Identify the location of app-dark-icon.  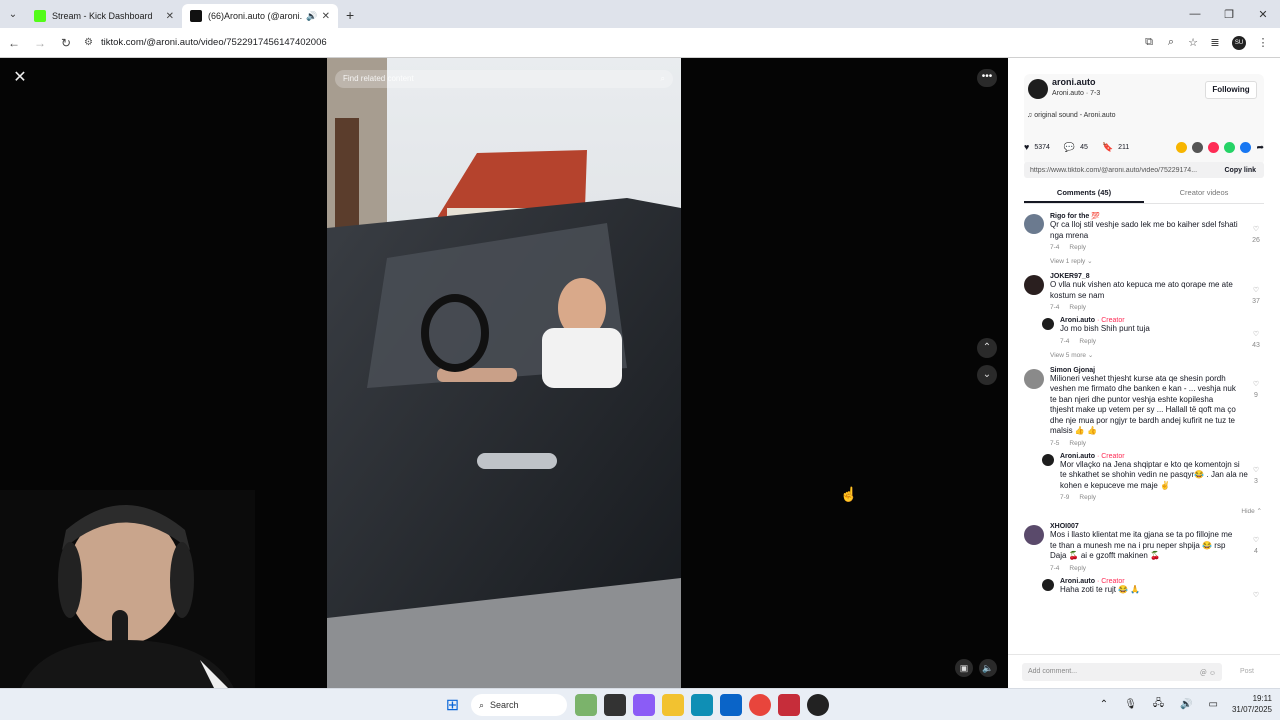
(817, 705).